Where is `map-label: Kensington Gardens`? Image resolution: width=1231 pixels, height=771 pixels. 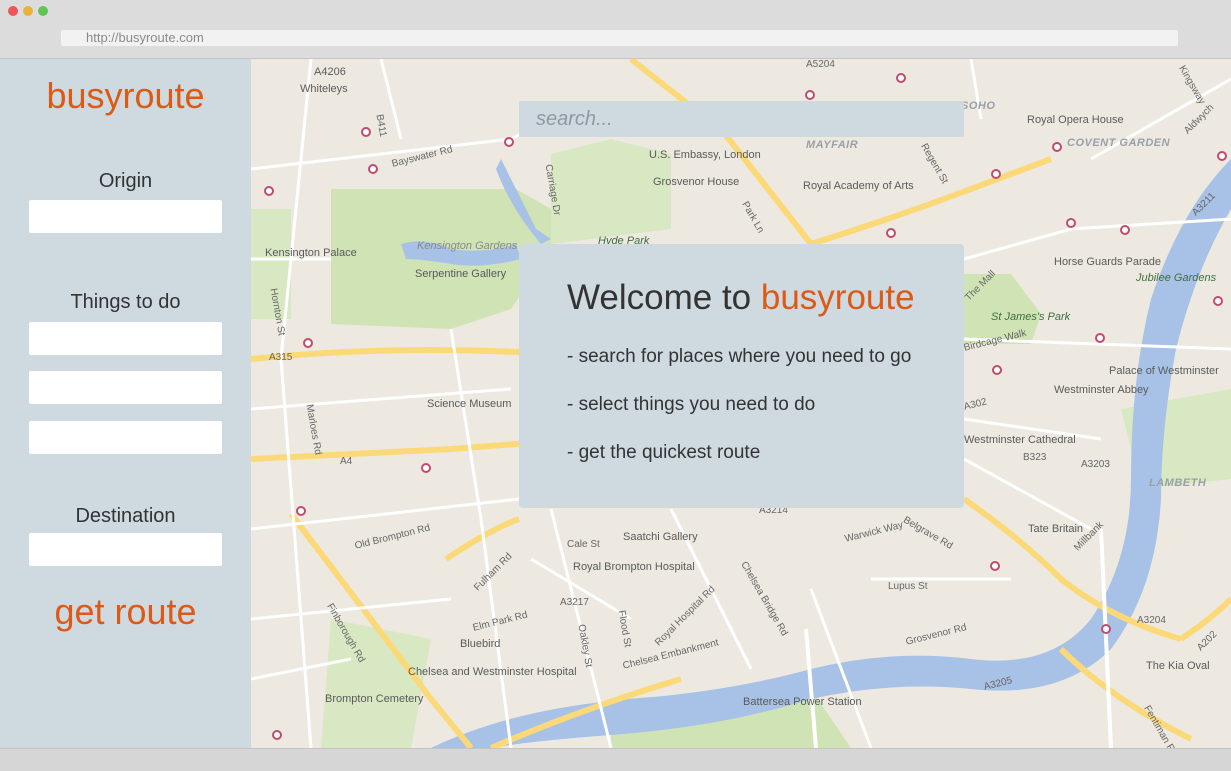 map-label: Kensington Gardens is located at coordinates (467, 246).